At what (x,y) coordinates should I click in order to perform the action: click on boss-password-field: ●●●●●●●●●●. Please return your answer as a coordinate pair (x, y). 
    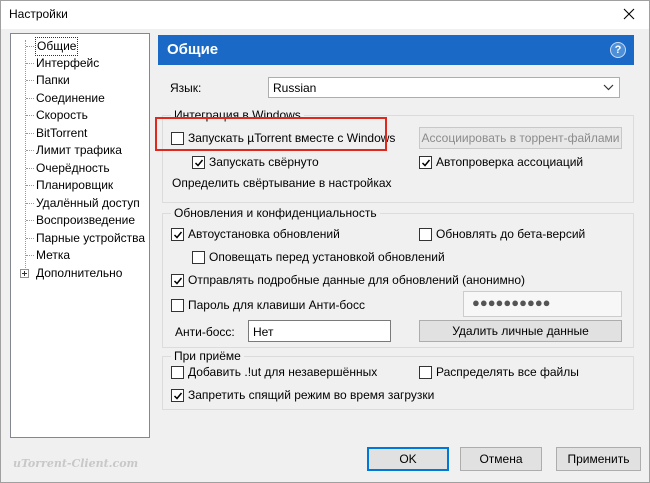
    Looking at the image, I should click on (542, 304).